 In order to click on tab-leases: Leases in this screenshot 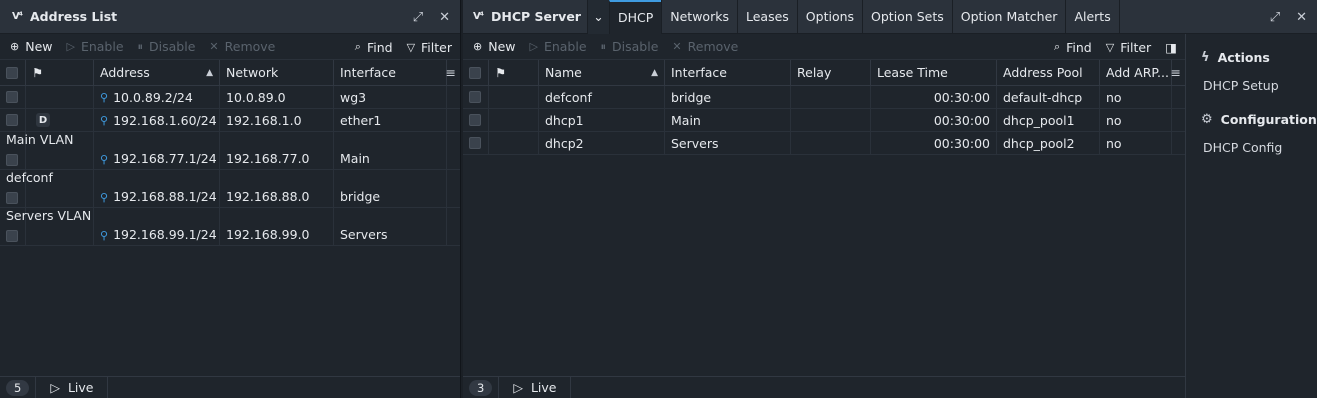, I will do `click(766, 17)`.